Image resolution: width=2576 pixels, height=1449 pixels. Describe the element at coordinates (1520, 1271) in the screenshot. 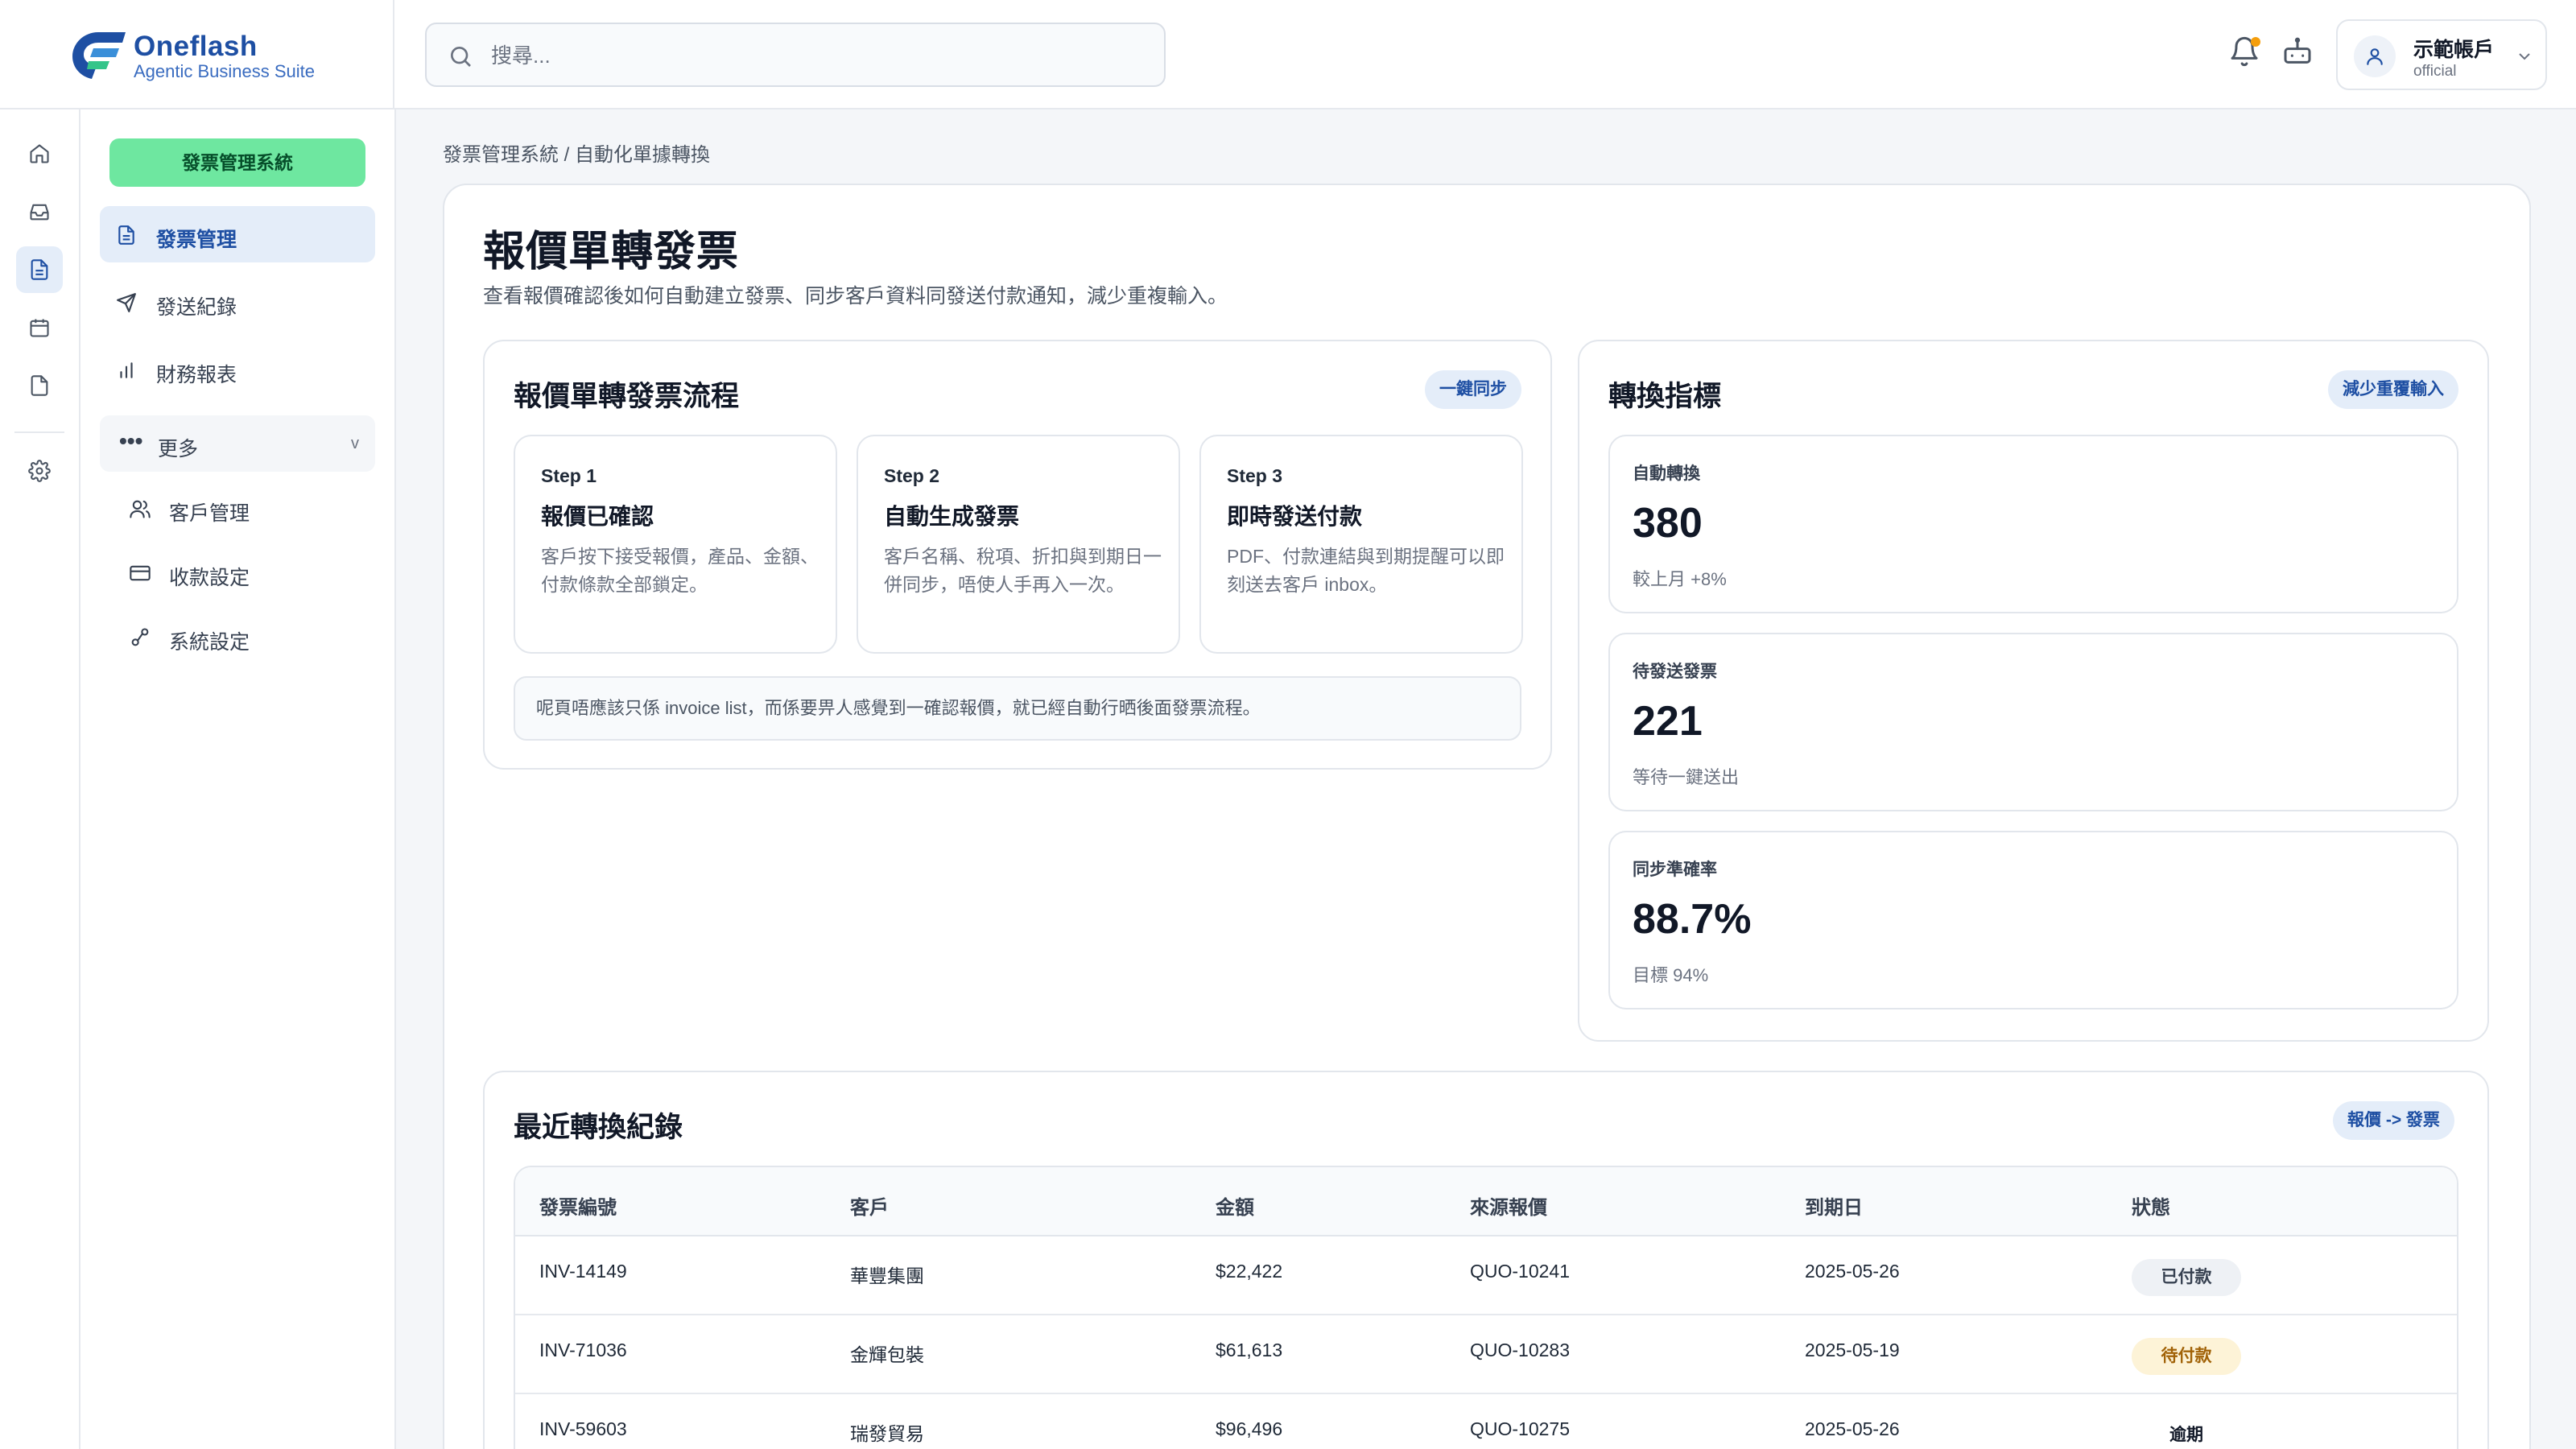

I see `source-quote: QUO-10241` at that location.